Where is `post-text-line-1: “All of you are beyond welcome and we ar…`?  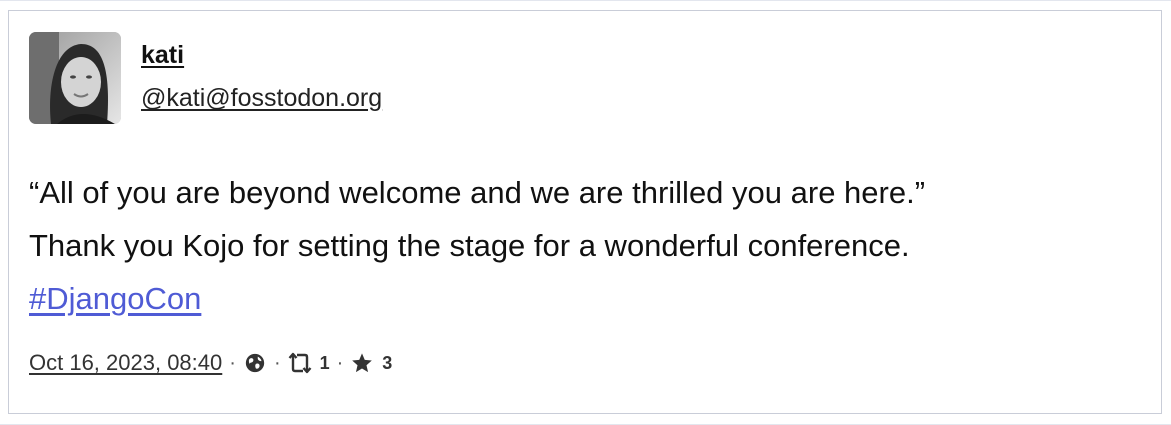 post-text-line-1: “All of you are beyond welcome and we ar… is located at coordinates (477, 192).